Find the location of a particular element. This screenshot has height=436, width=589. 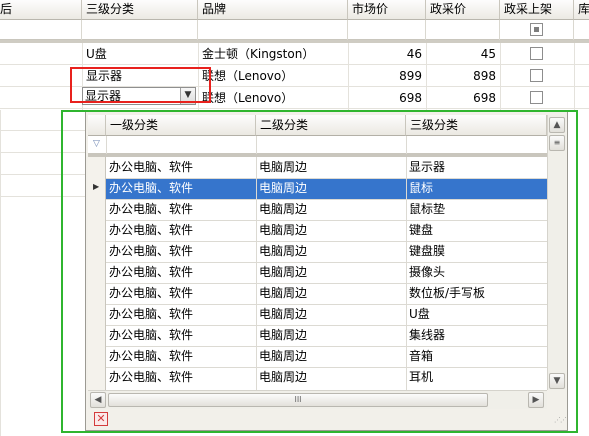

table-row-cell-category: U盘 is located at coordinates (141, 54).